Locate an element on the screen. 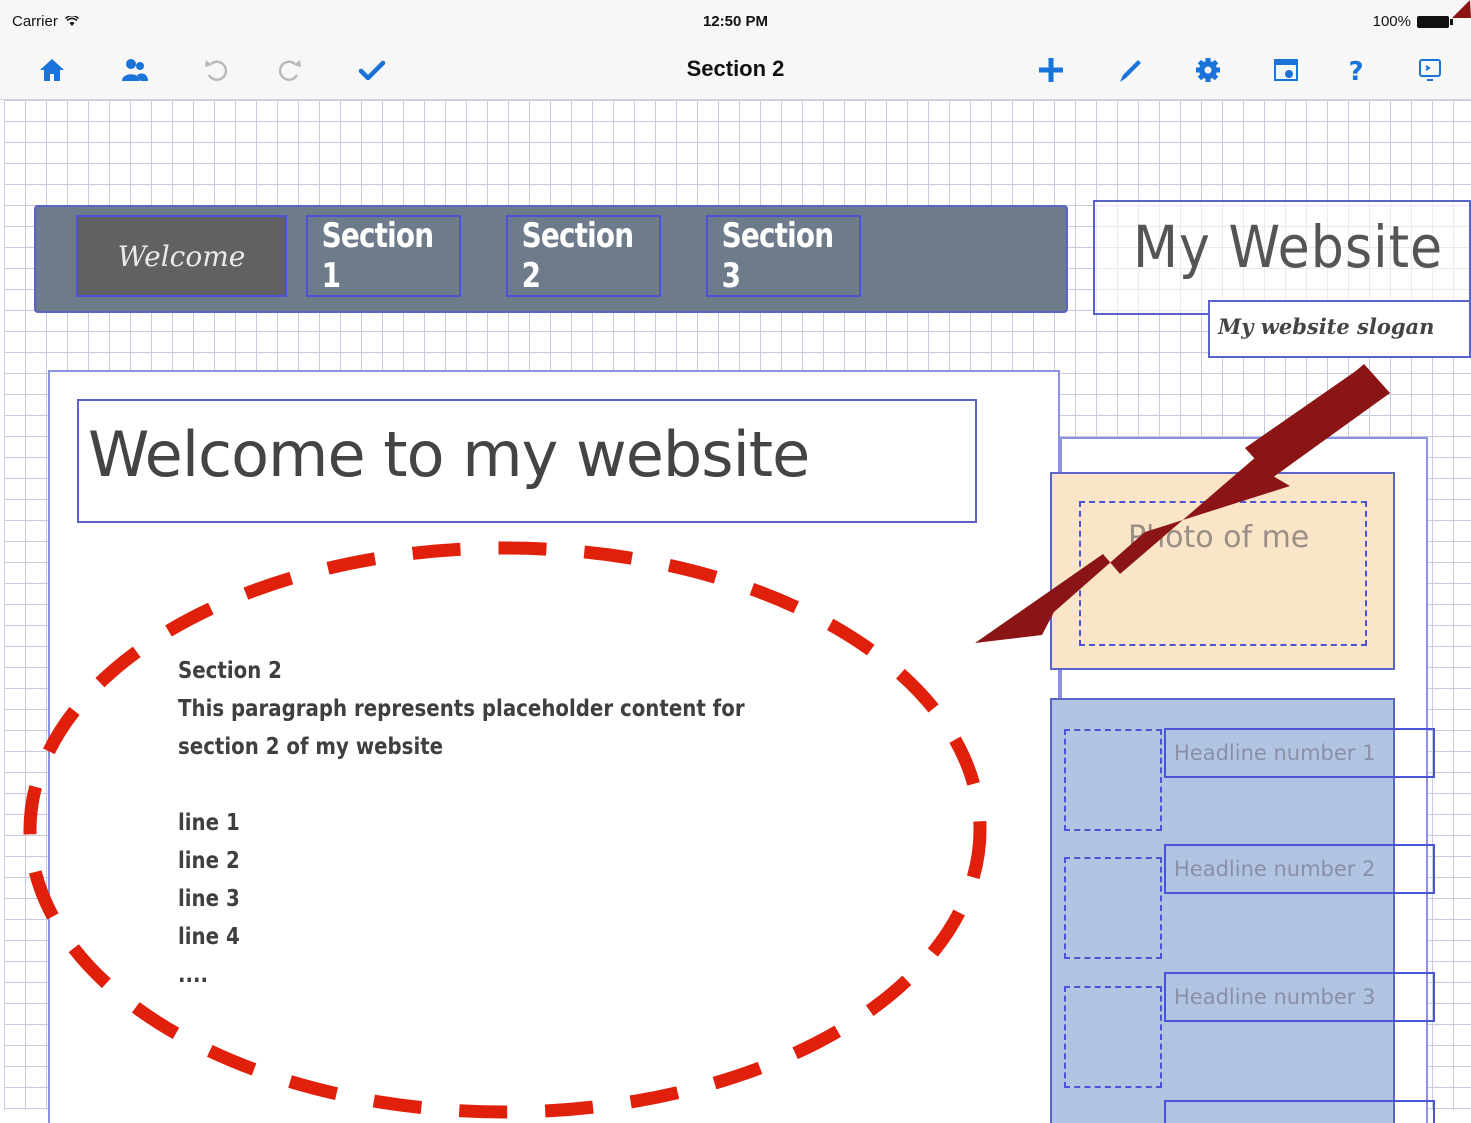 The width and height of the screenshot is (1471, 1123). nav-item-label: Section 2 is located at coordinates (577, 256).